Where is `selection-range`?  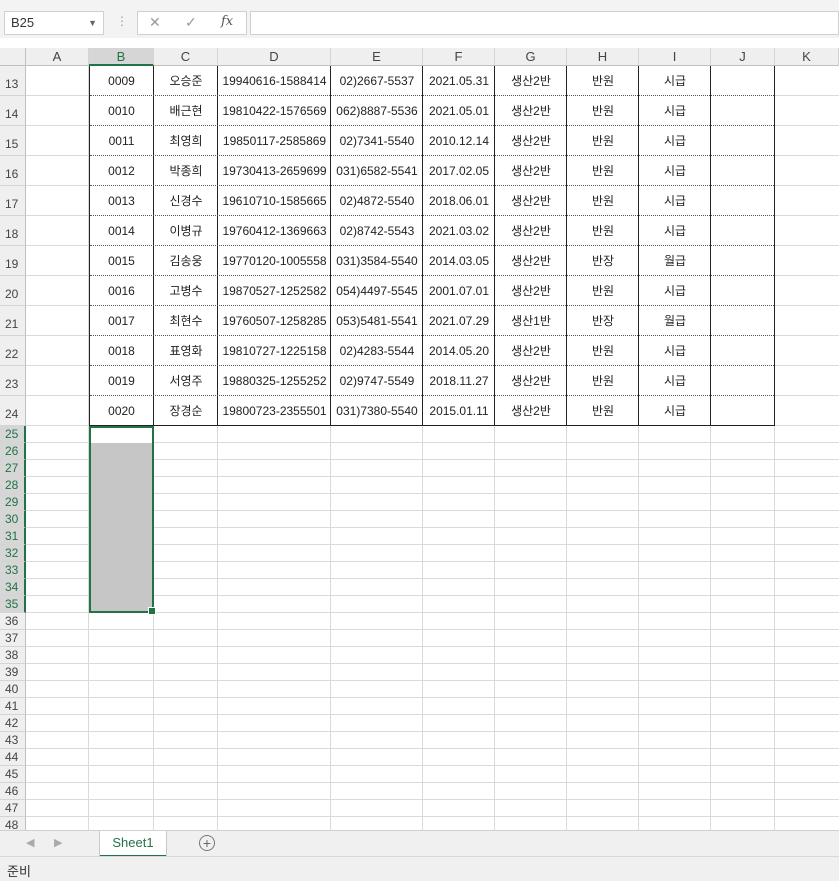
selection-range is located at coordinates (122, 520).